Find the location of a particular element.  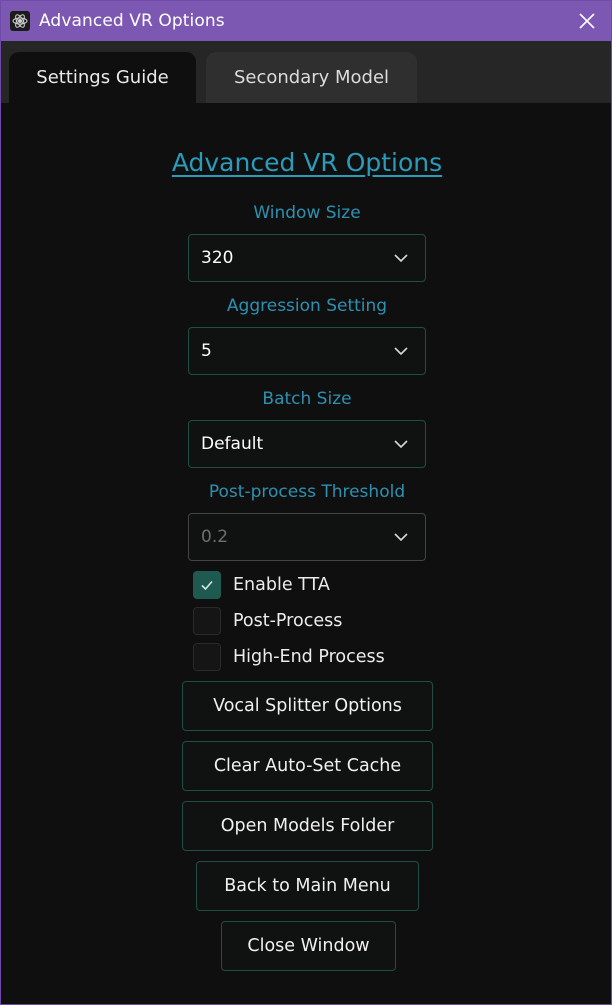

high-end-process-checkbox-row: High-End Process is located at coordinates (289, 657).